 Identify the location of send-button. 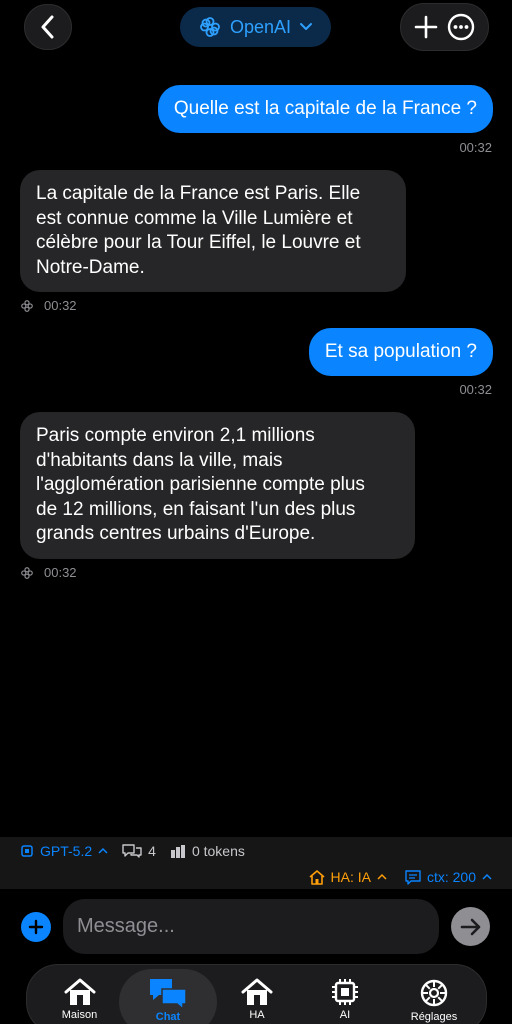
(470, 926).